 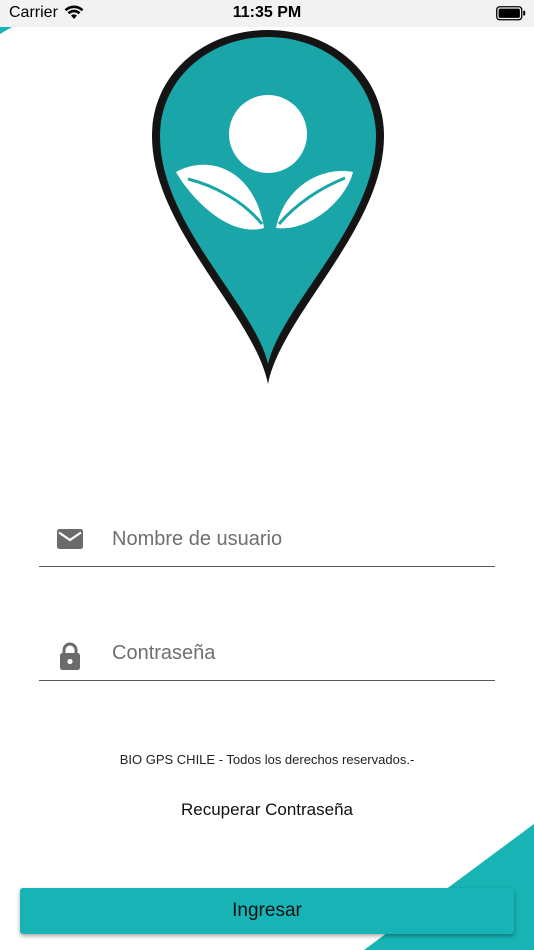 What do you see at coordinates (6, 30) in the screenshot?
I see `decorative-corner-top` at bounding box center [6, 30].